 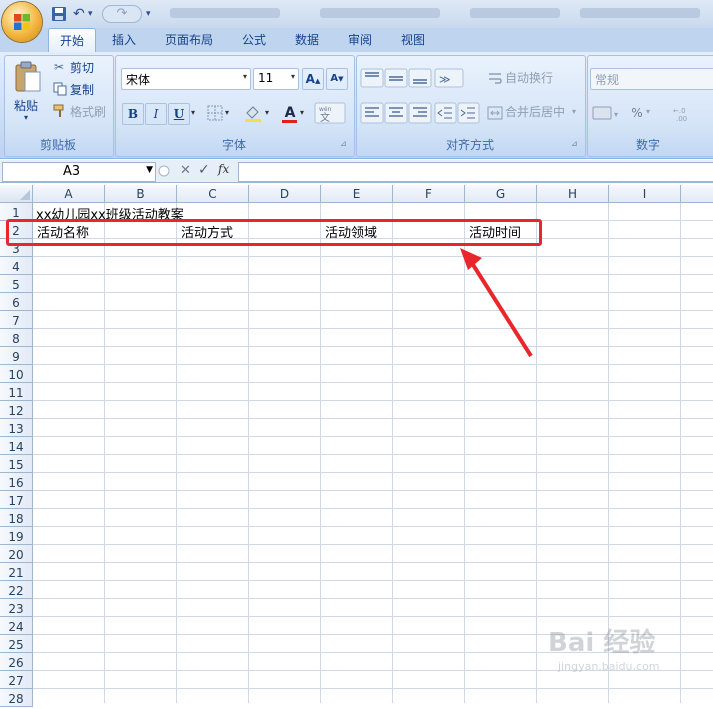 What do you see at coordinates (609, 666) in the screenshot?
I see `watermark-url: jingyan.baidu.com` at bounding box center [609, 666].